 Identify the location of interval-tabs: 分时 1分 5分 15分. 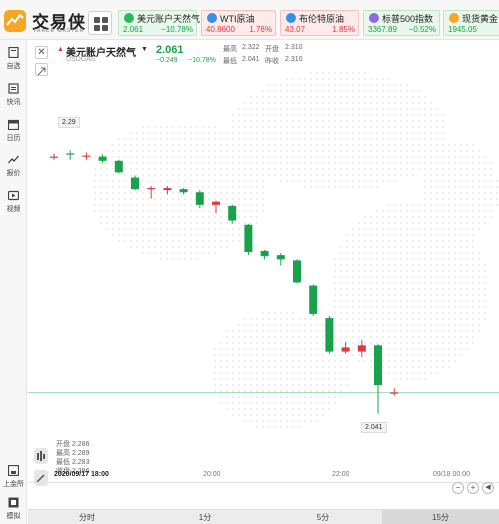
(263, 516).